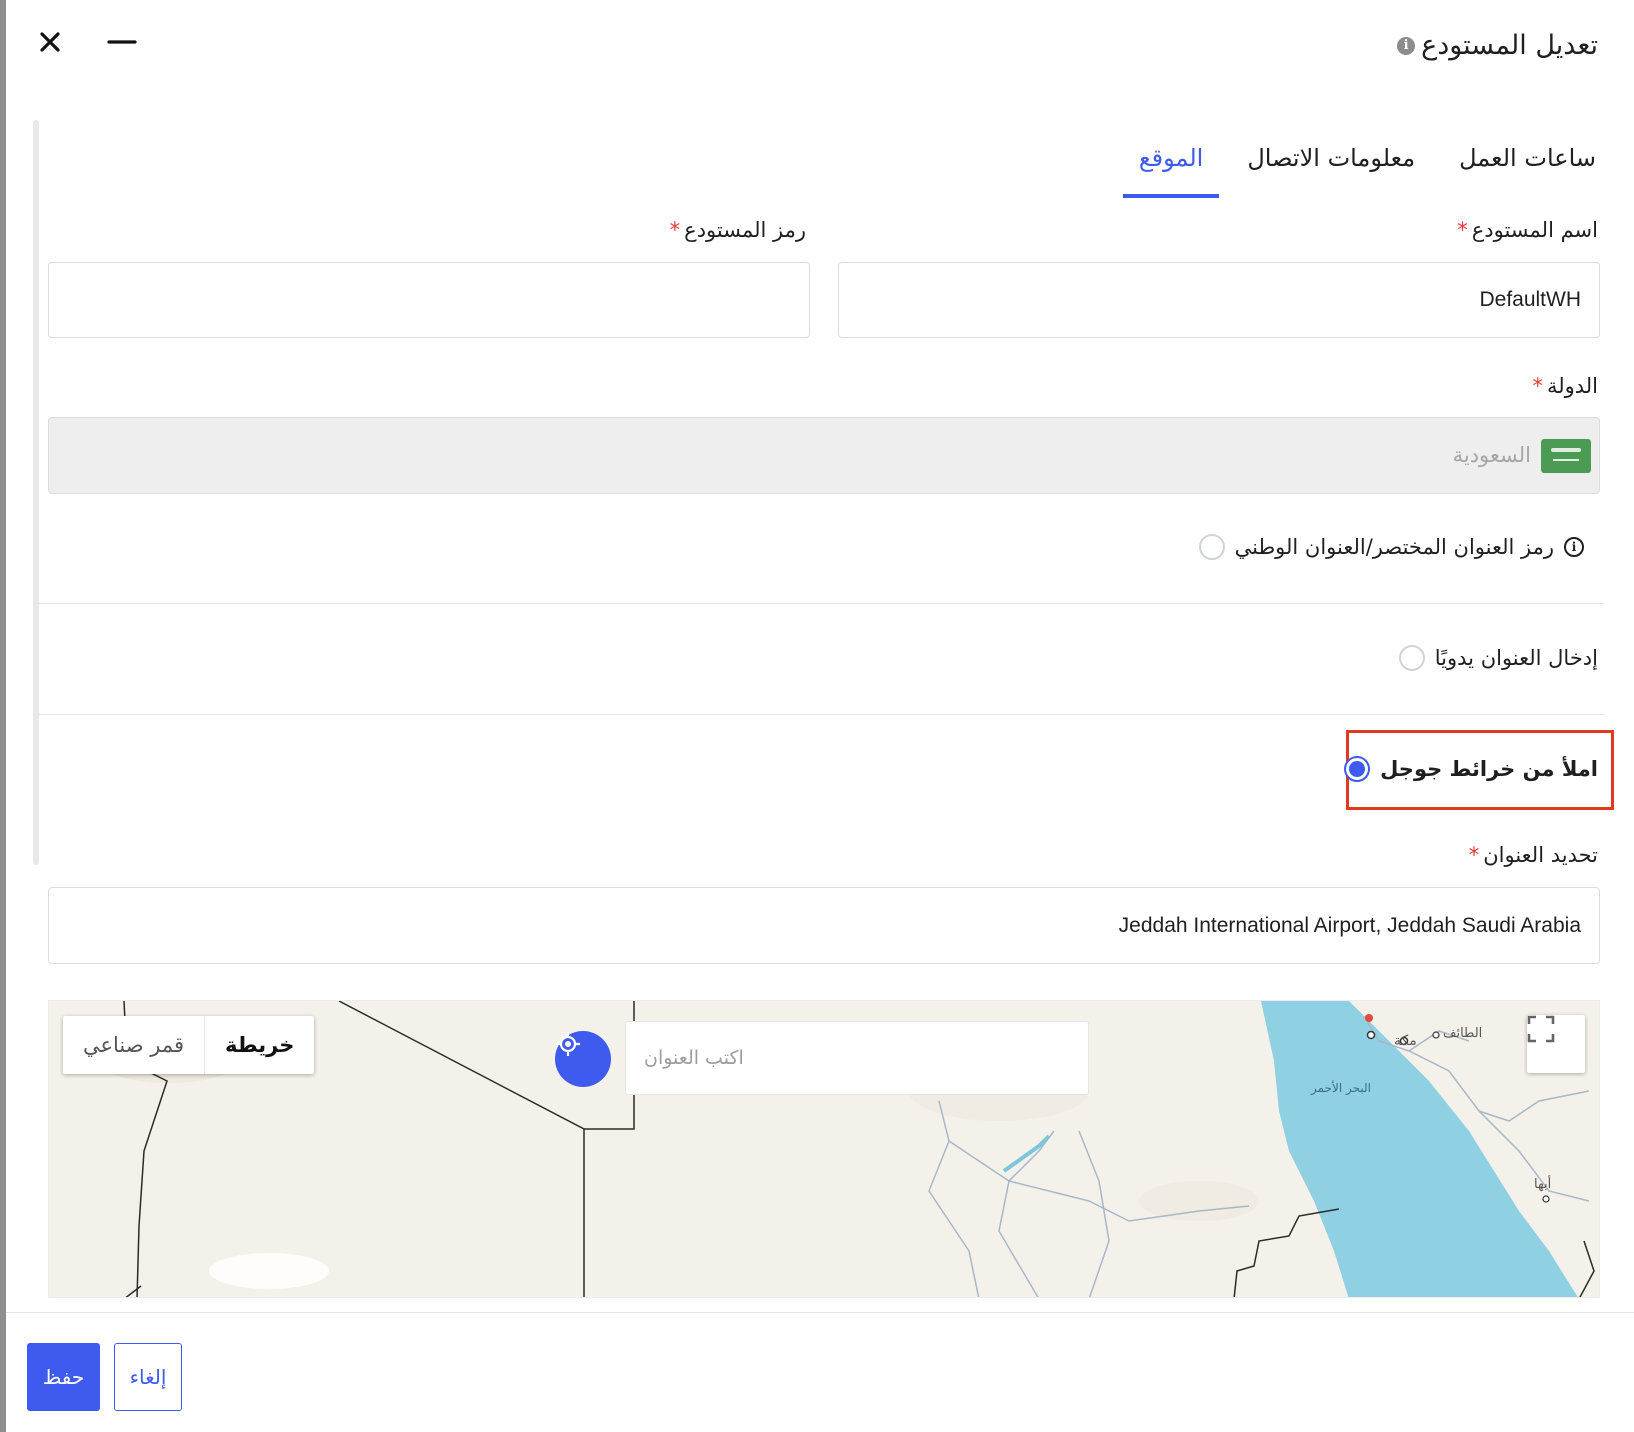  I want to click on crosshair-icon, so click(568, 1044).